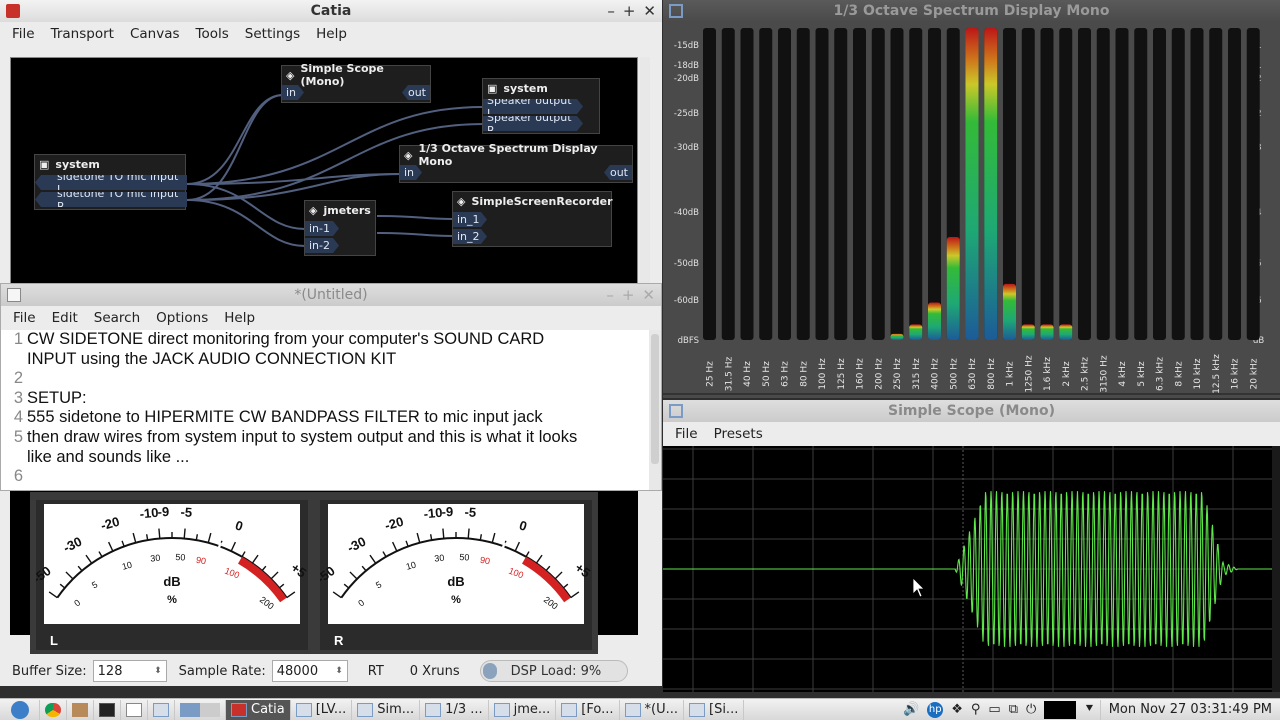 This screenshot has height=720, width=1280. I want to click on taskbar-task: Catia, so click(258, 709).